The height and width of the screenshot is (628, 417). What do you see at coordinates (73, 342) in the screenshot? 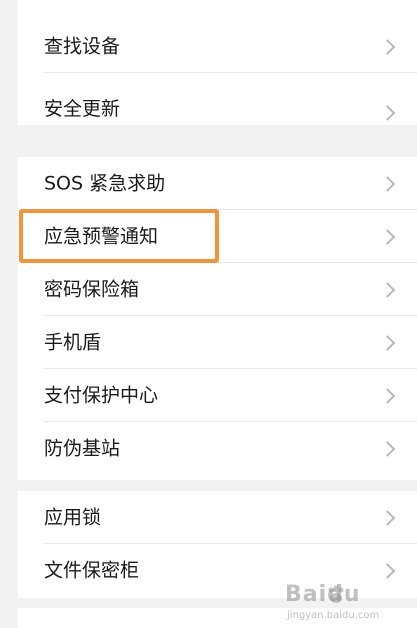
I see `phone-shield-label: 手机盾` at bounding box center [73, 342].